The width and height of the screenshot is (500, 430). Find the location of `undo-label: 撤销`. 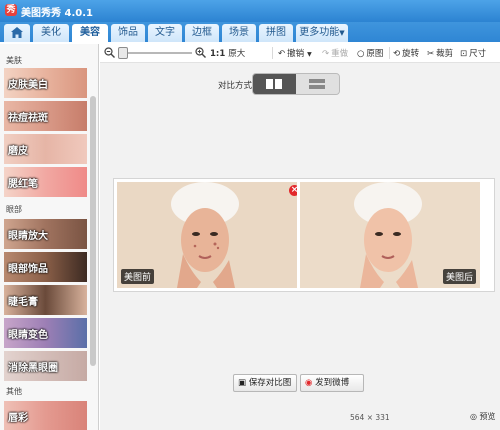

undo-label: 撤销 is located at coordinates (296, 54).